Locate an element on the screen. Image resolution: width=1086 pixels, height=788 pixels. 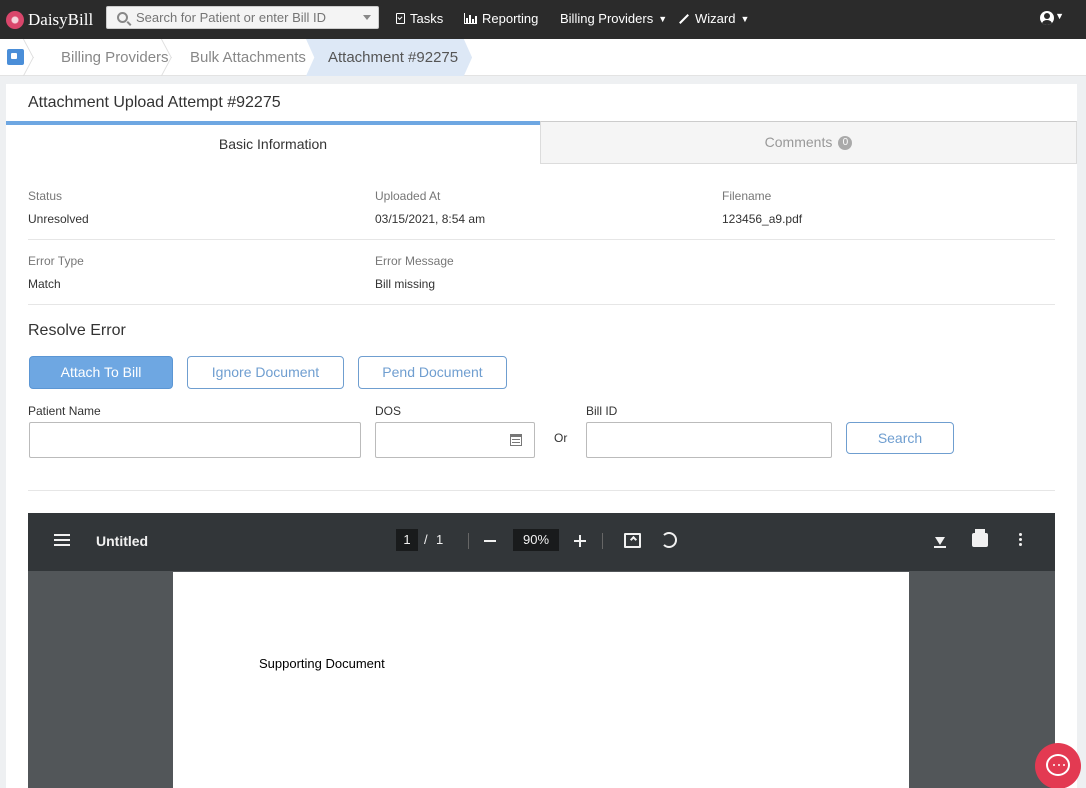
nav-tasks-label: Tasks is located at coordinates (427, 18).